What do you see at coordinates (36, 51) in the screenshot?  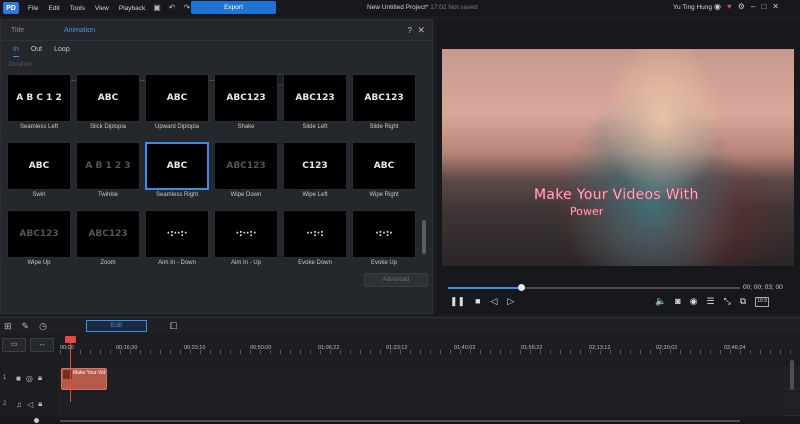 I see `subtab-out: Out` at bounding box center [36, 51].